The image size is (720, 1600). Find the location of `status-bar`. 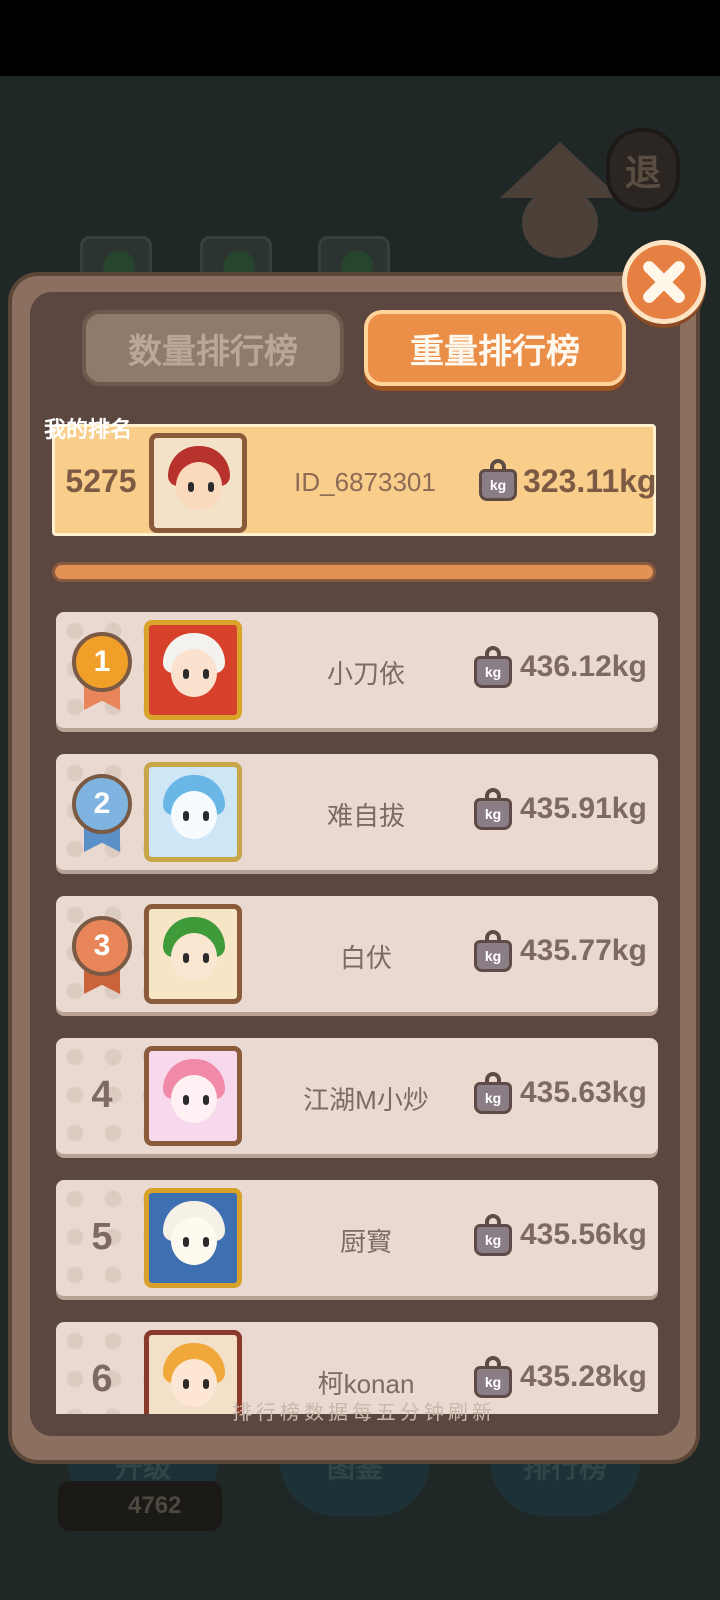

status-bar is located at coordinates (360, 38).